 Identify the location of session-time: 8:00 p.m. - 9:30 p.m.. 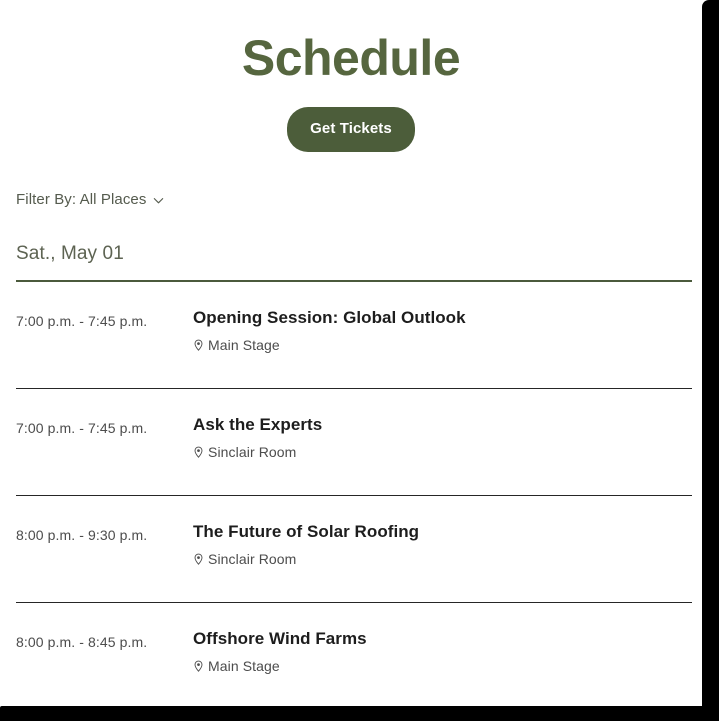
(82, 535).